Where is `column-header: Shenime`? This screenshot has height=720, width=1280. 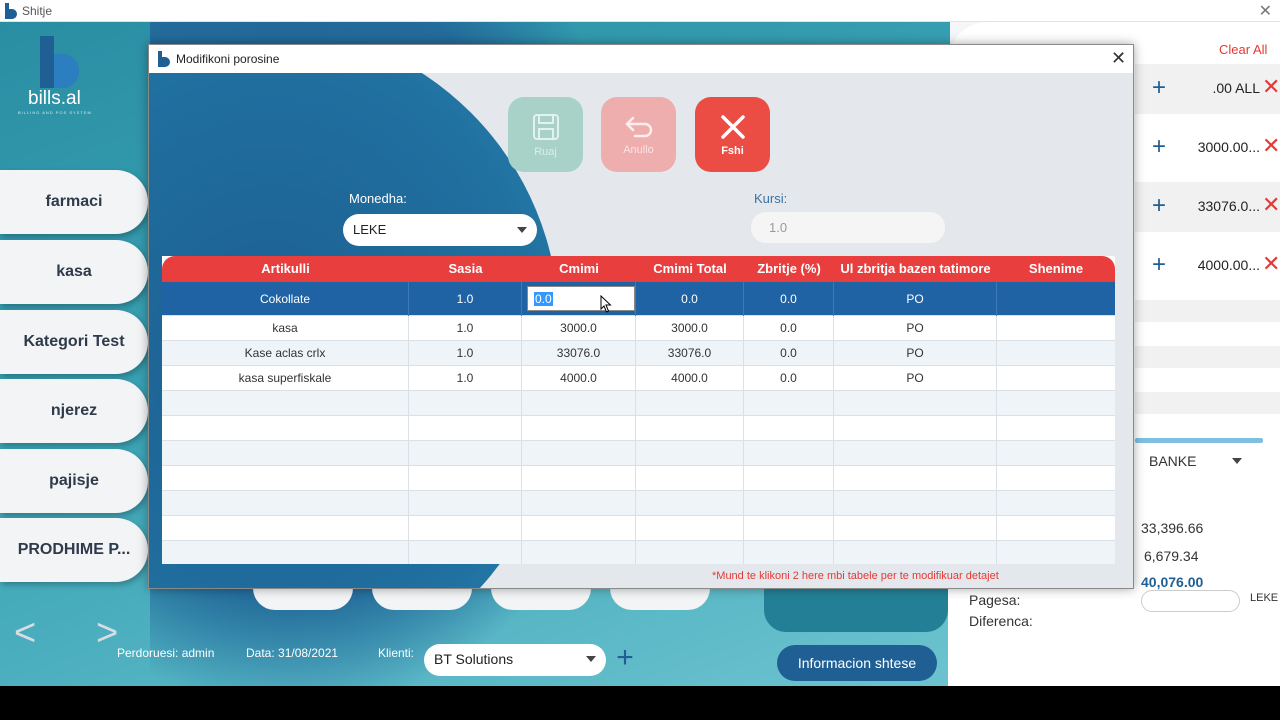
column-header: Shenime is located at coordinates (1056, 269).